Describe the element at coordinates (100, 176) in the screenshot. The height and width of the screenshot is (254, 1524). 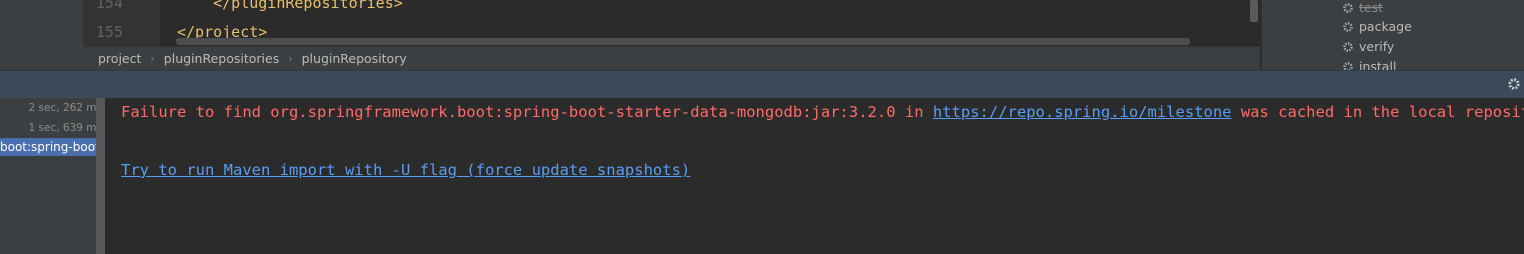
I see `splitter` at that location.